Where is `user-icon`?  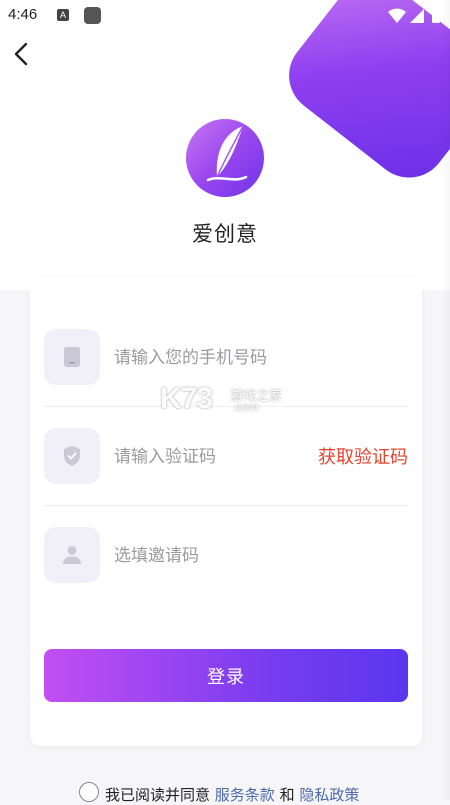
user-icon is located at coordinates (72, 555).